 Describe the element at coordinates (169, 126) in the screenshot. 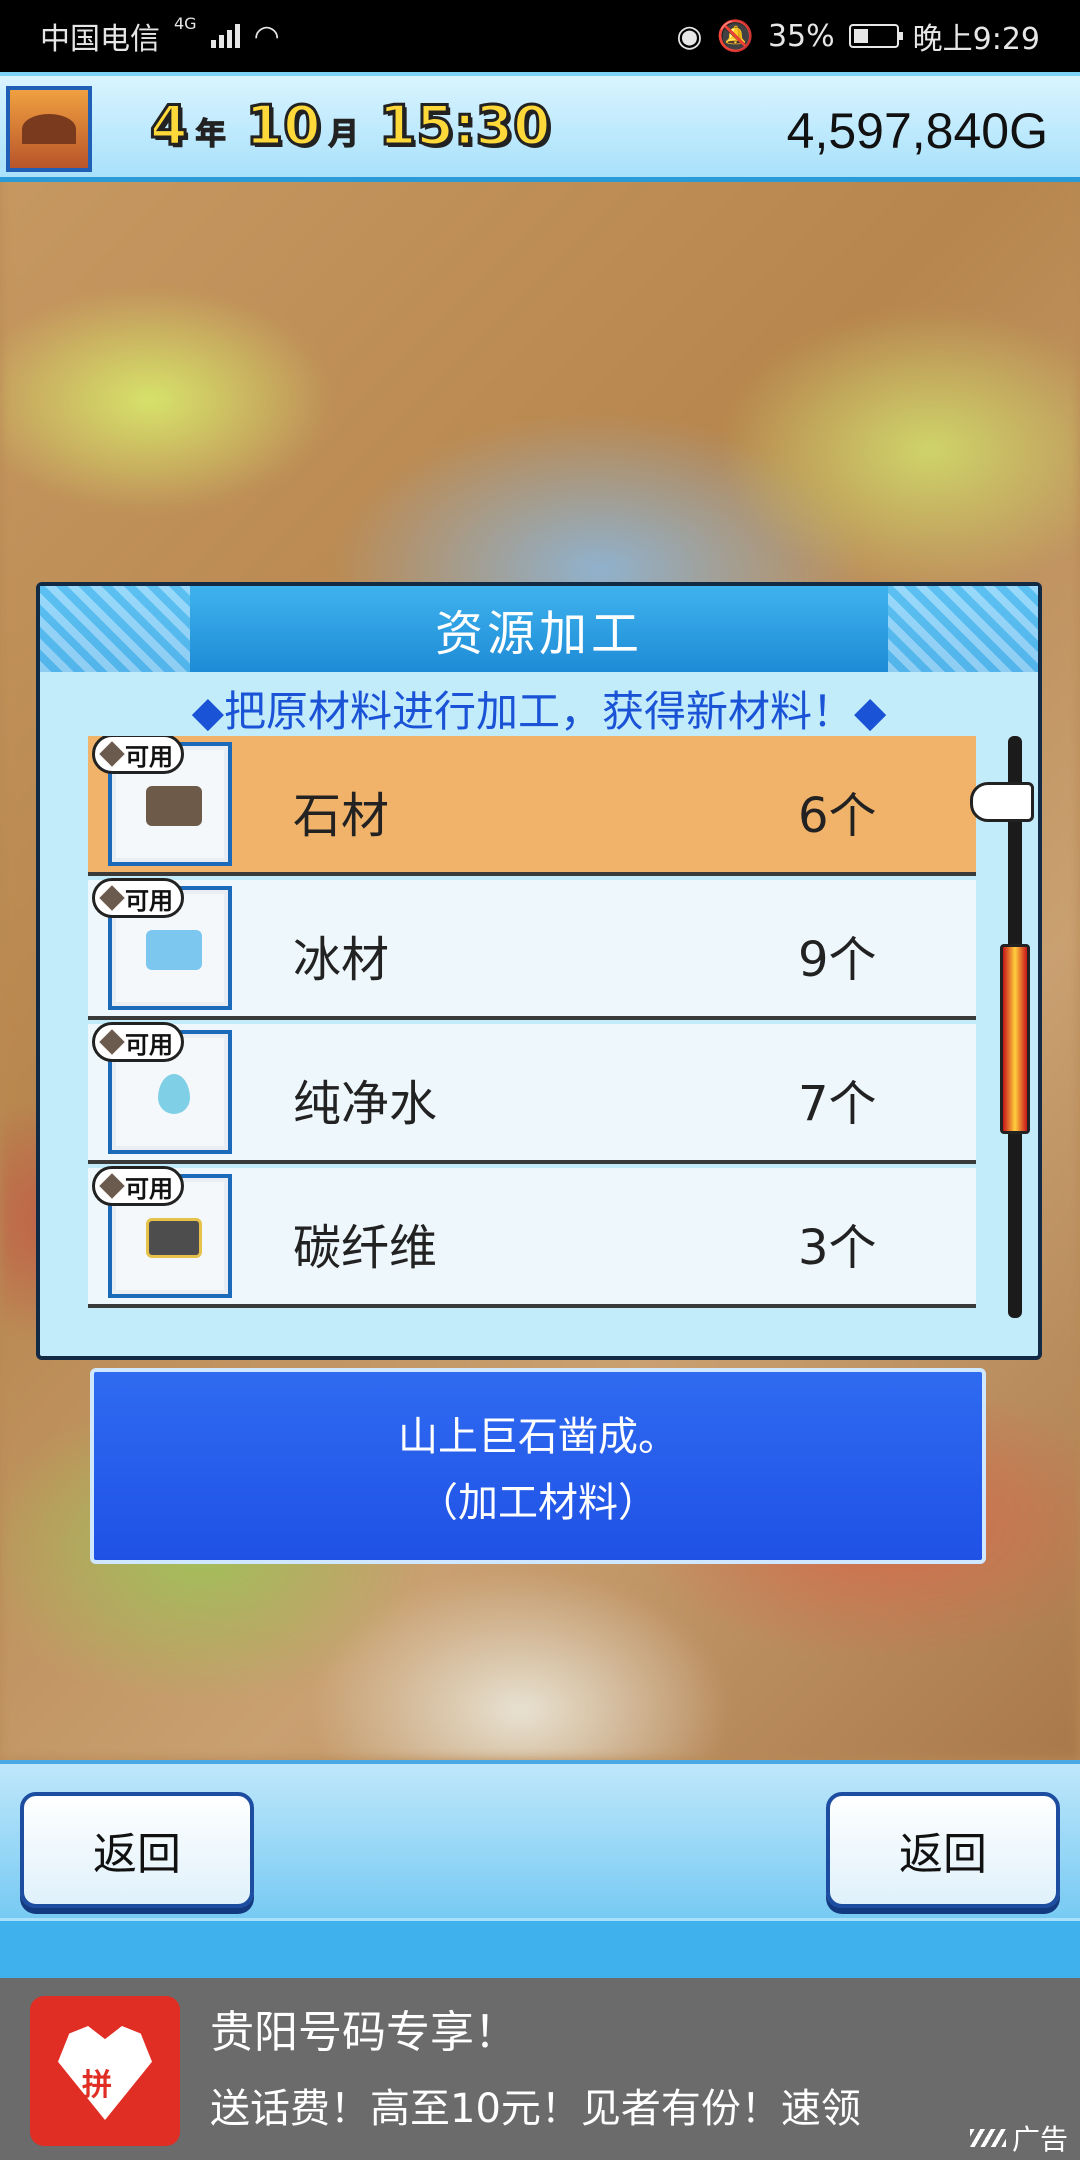

I see `year-number: 4` at that location.